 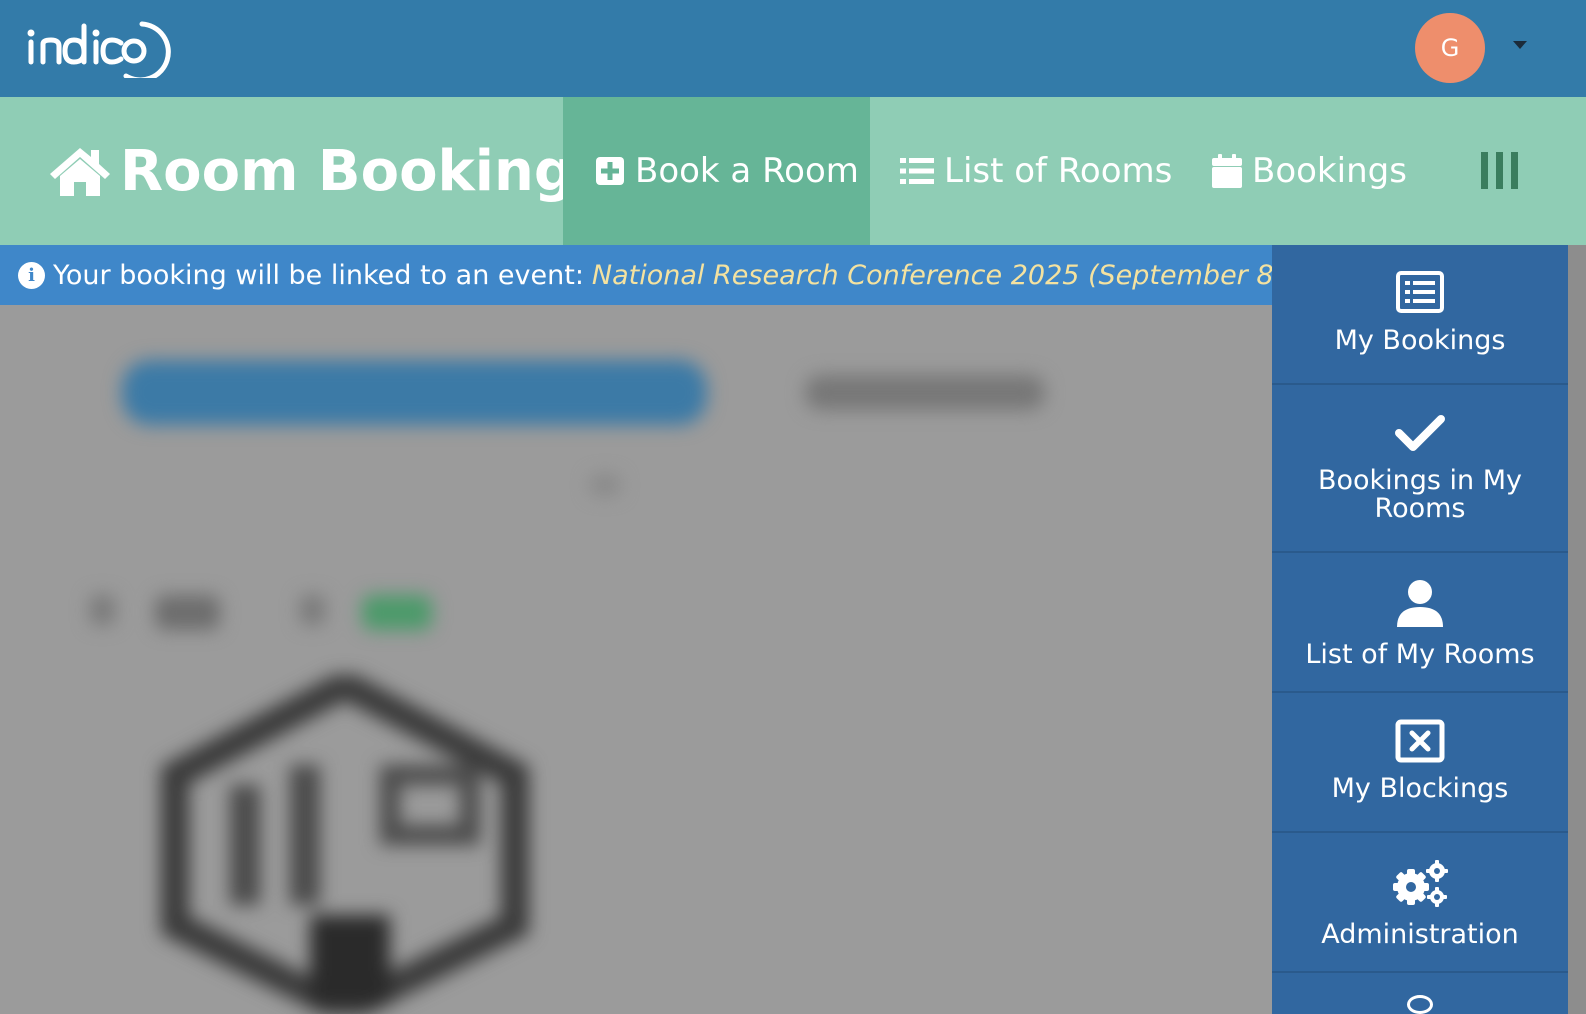 I want to click on user-menu-caret-icon, so click(x=1520, y=45).